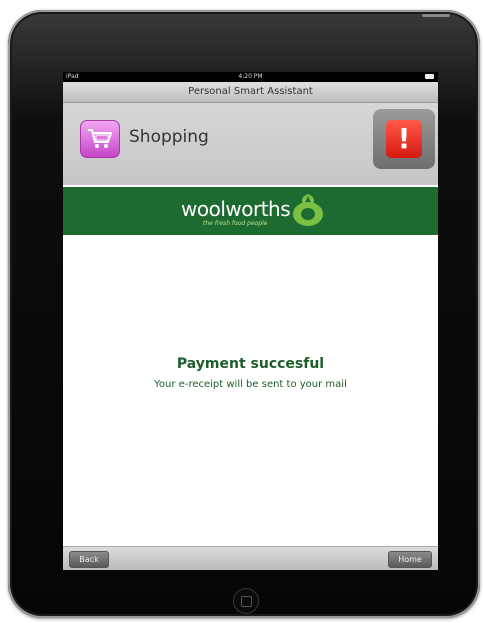 This screenshot has width=483, height=623. What do you see at coordinates (235, 223) in the screenshot?
I see `brand-tagline: the fresh food people` at bounding box center [235, 223].